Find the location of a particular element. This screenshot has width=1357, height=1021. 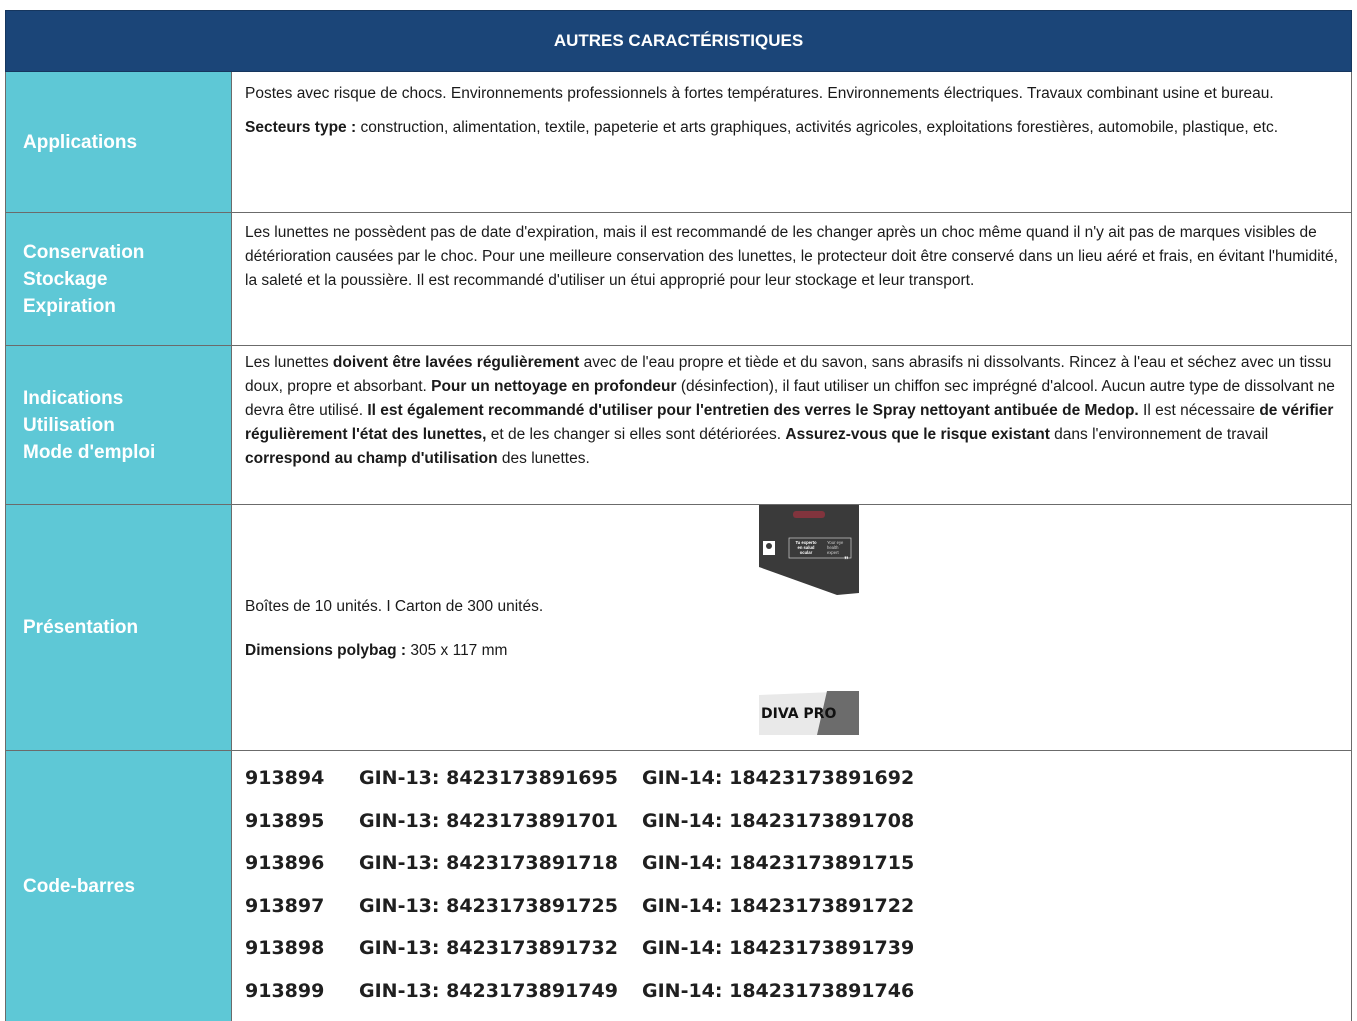

dimensions-text: Dimensions polybag : 305 x 117 mm is located at coordinates (376, 651).